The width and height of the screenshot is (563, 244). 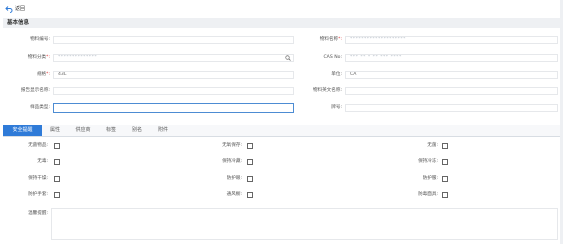 What do you see at coordinates (40, 107) in the screenshot?
I see `sample-type-label: 样品类型:` at bounding box center [40, 107].